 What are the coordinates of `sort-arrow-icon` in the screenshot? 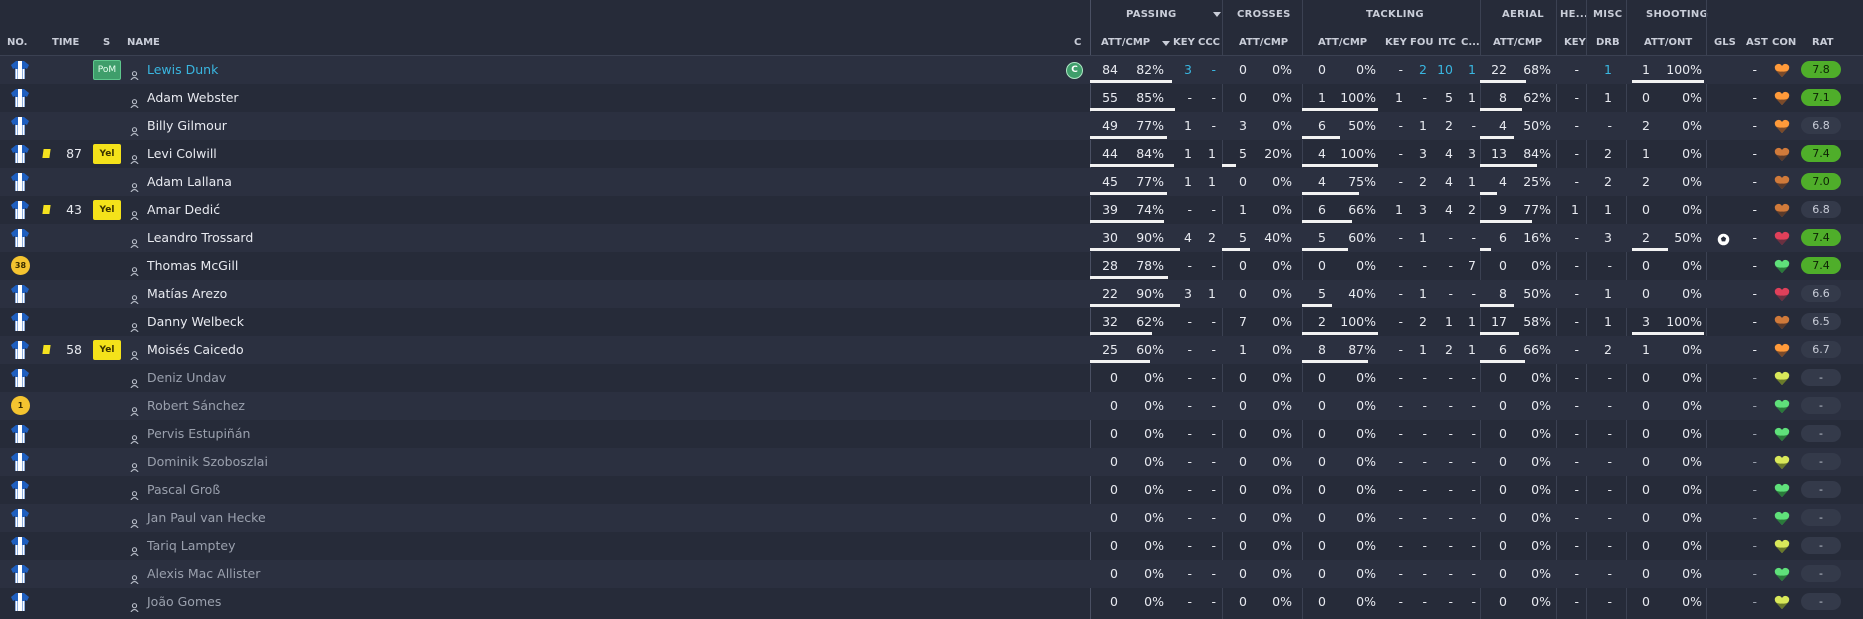 It's located at (1166, 43).